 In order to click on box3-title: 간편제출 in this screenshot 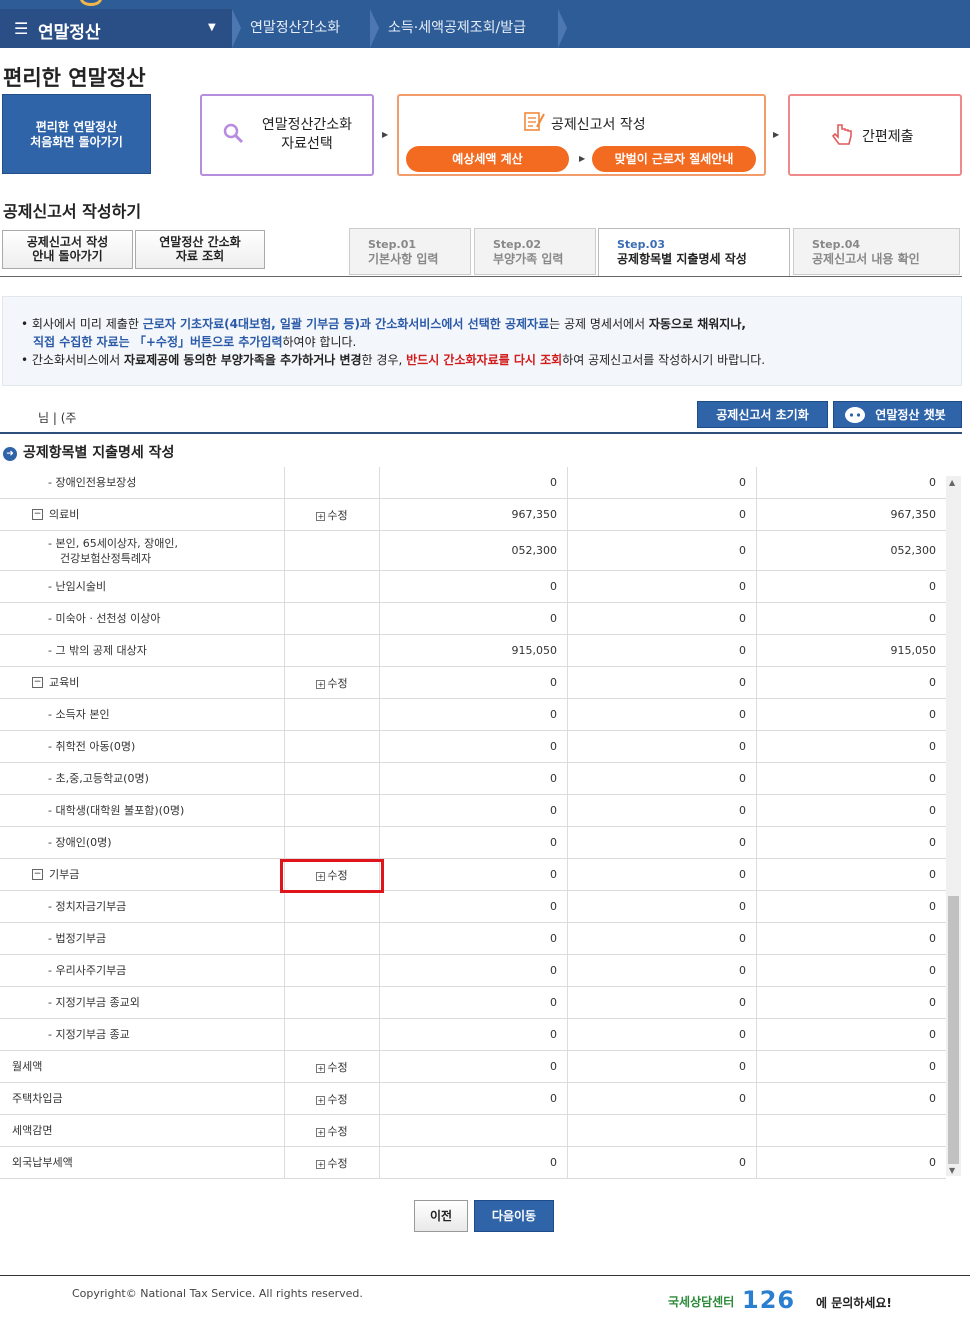, I will do `click(888, 137)`.